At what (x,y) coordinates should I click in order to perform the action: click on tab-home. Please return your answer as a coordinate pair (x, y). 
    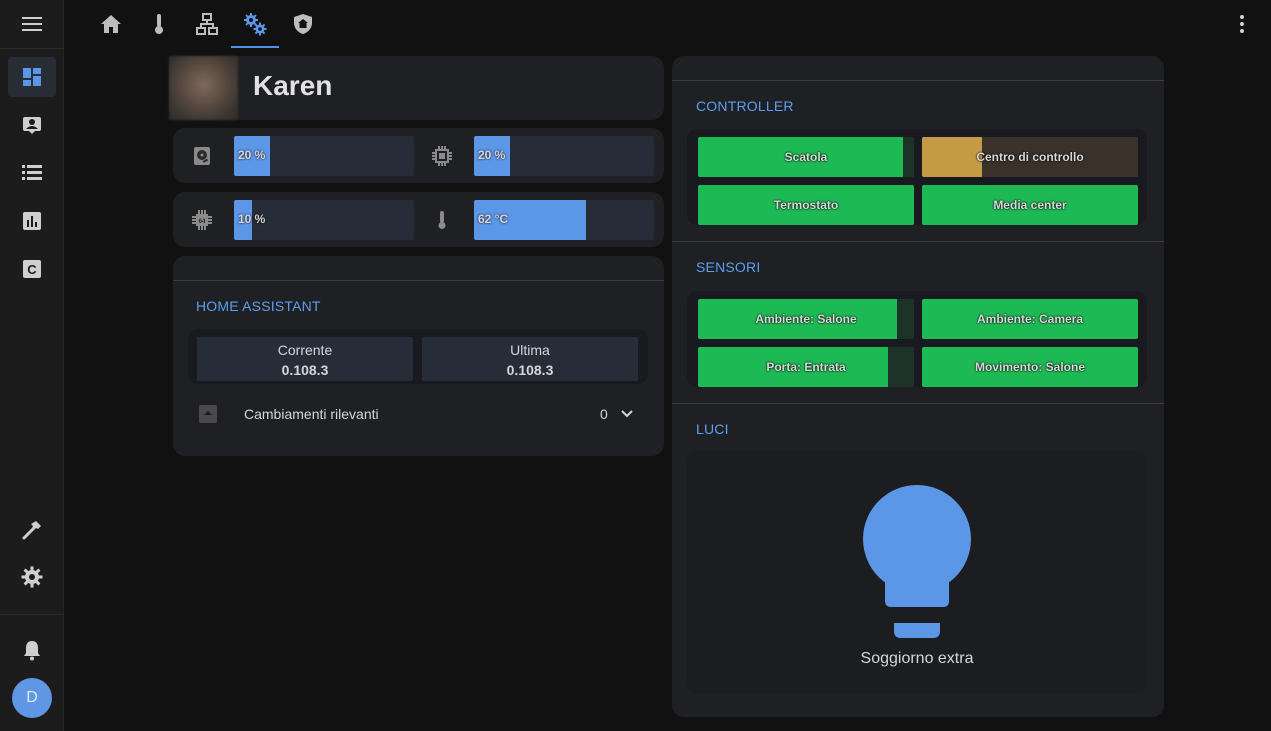
    Looking at the image, I should click on (111, 24).